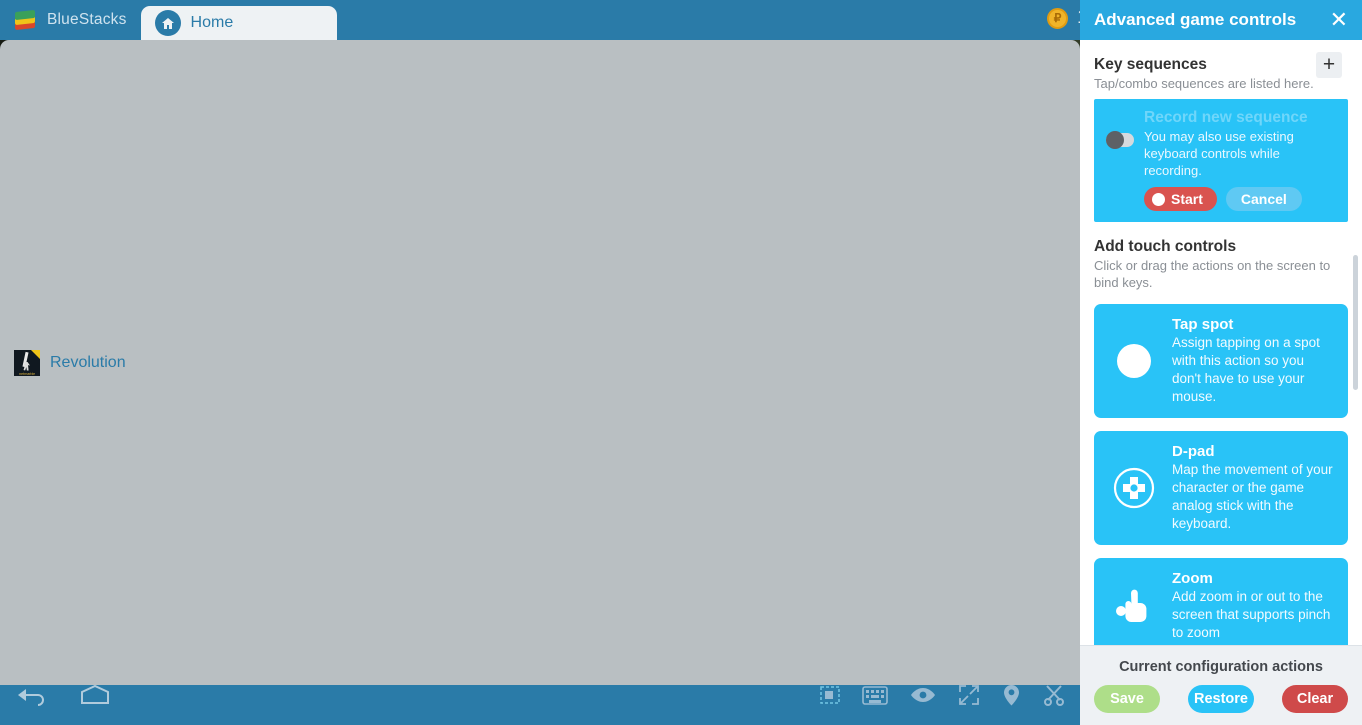  What do you see at coordinates (1195, 19) in the screenshot?
I see `sidebar-title: Advanced game controls` at bounding box center [1195, 19].